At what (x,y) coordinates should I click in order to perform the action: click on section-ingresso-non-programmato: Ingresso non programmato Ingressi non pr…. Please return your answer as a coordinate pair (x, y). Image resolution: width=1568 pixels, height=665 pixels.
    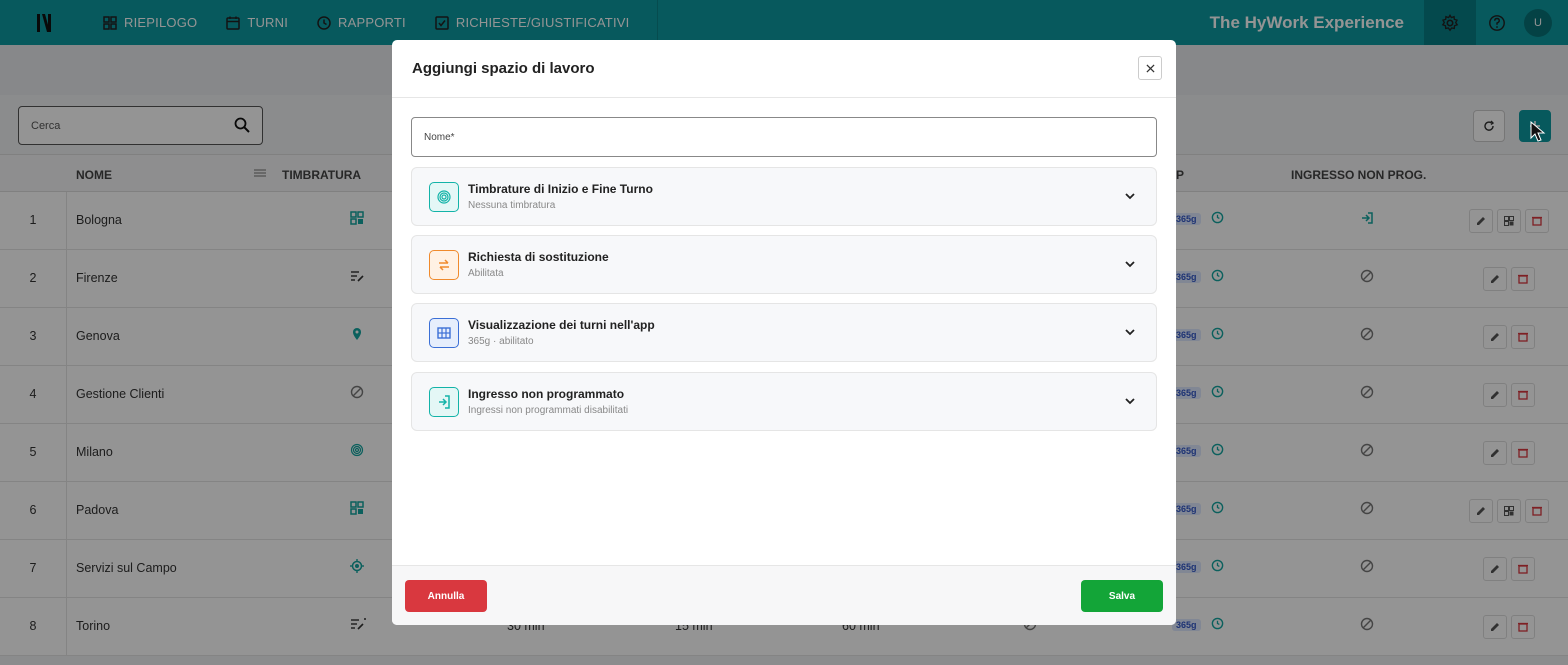
    Looking at the image, I should click on (784, 401).